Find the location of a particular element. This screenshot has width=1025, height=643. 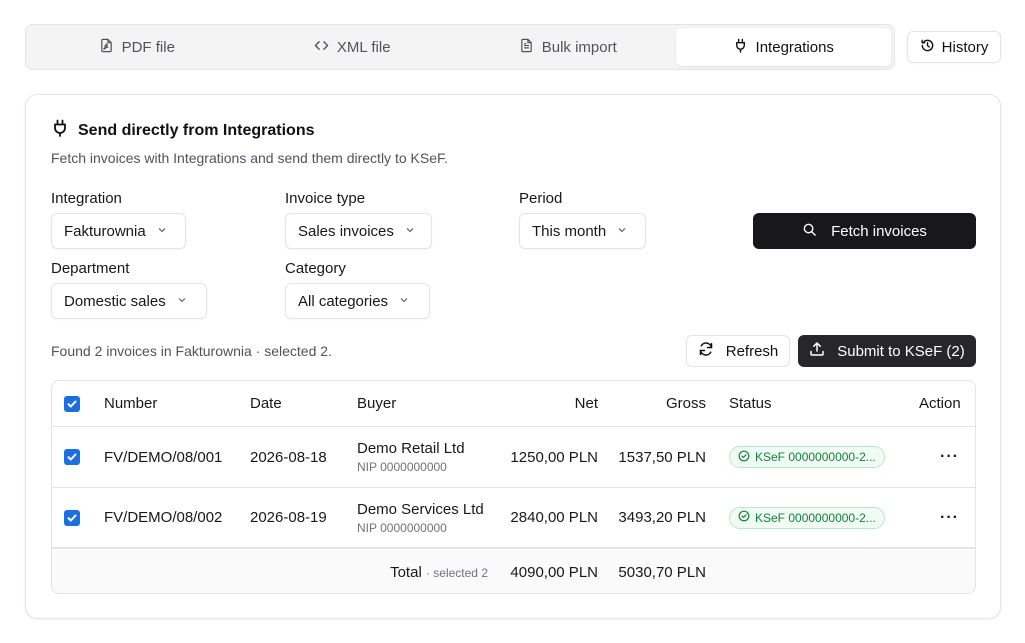

net-amount: 1250,00 PLN is located at coordinates (554, 457).